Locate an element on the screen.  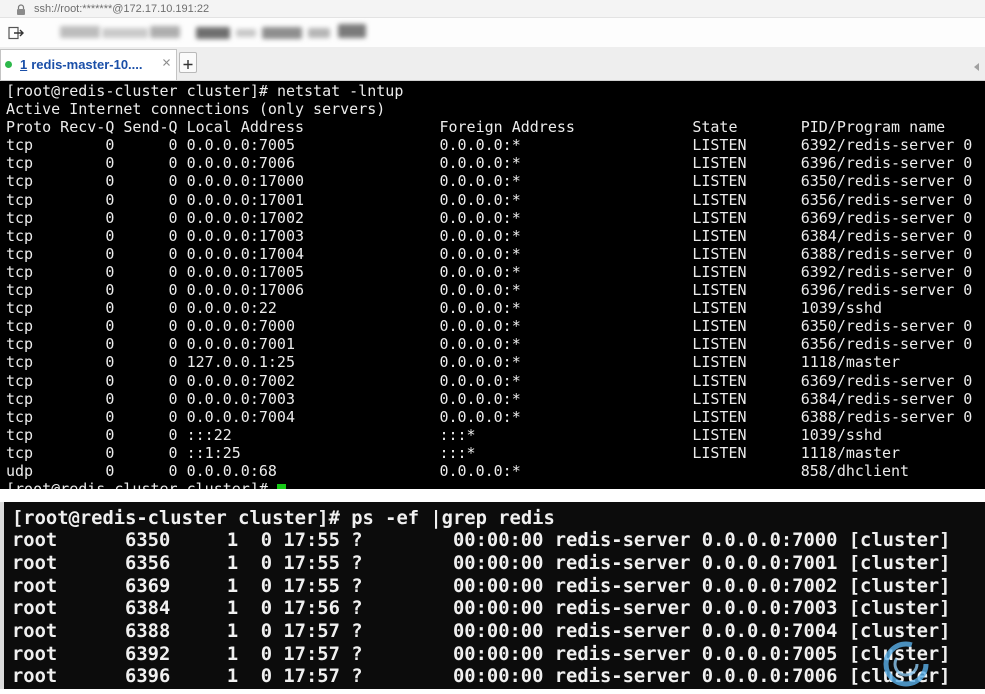
netstat-local-cell: 0.0.0.0:17002 is located at coordinates (245, 217).